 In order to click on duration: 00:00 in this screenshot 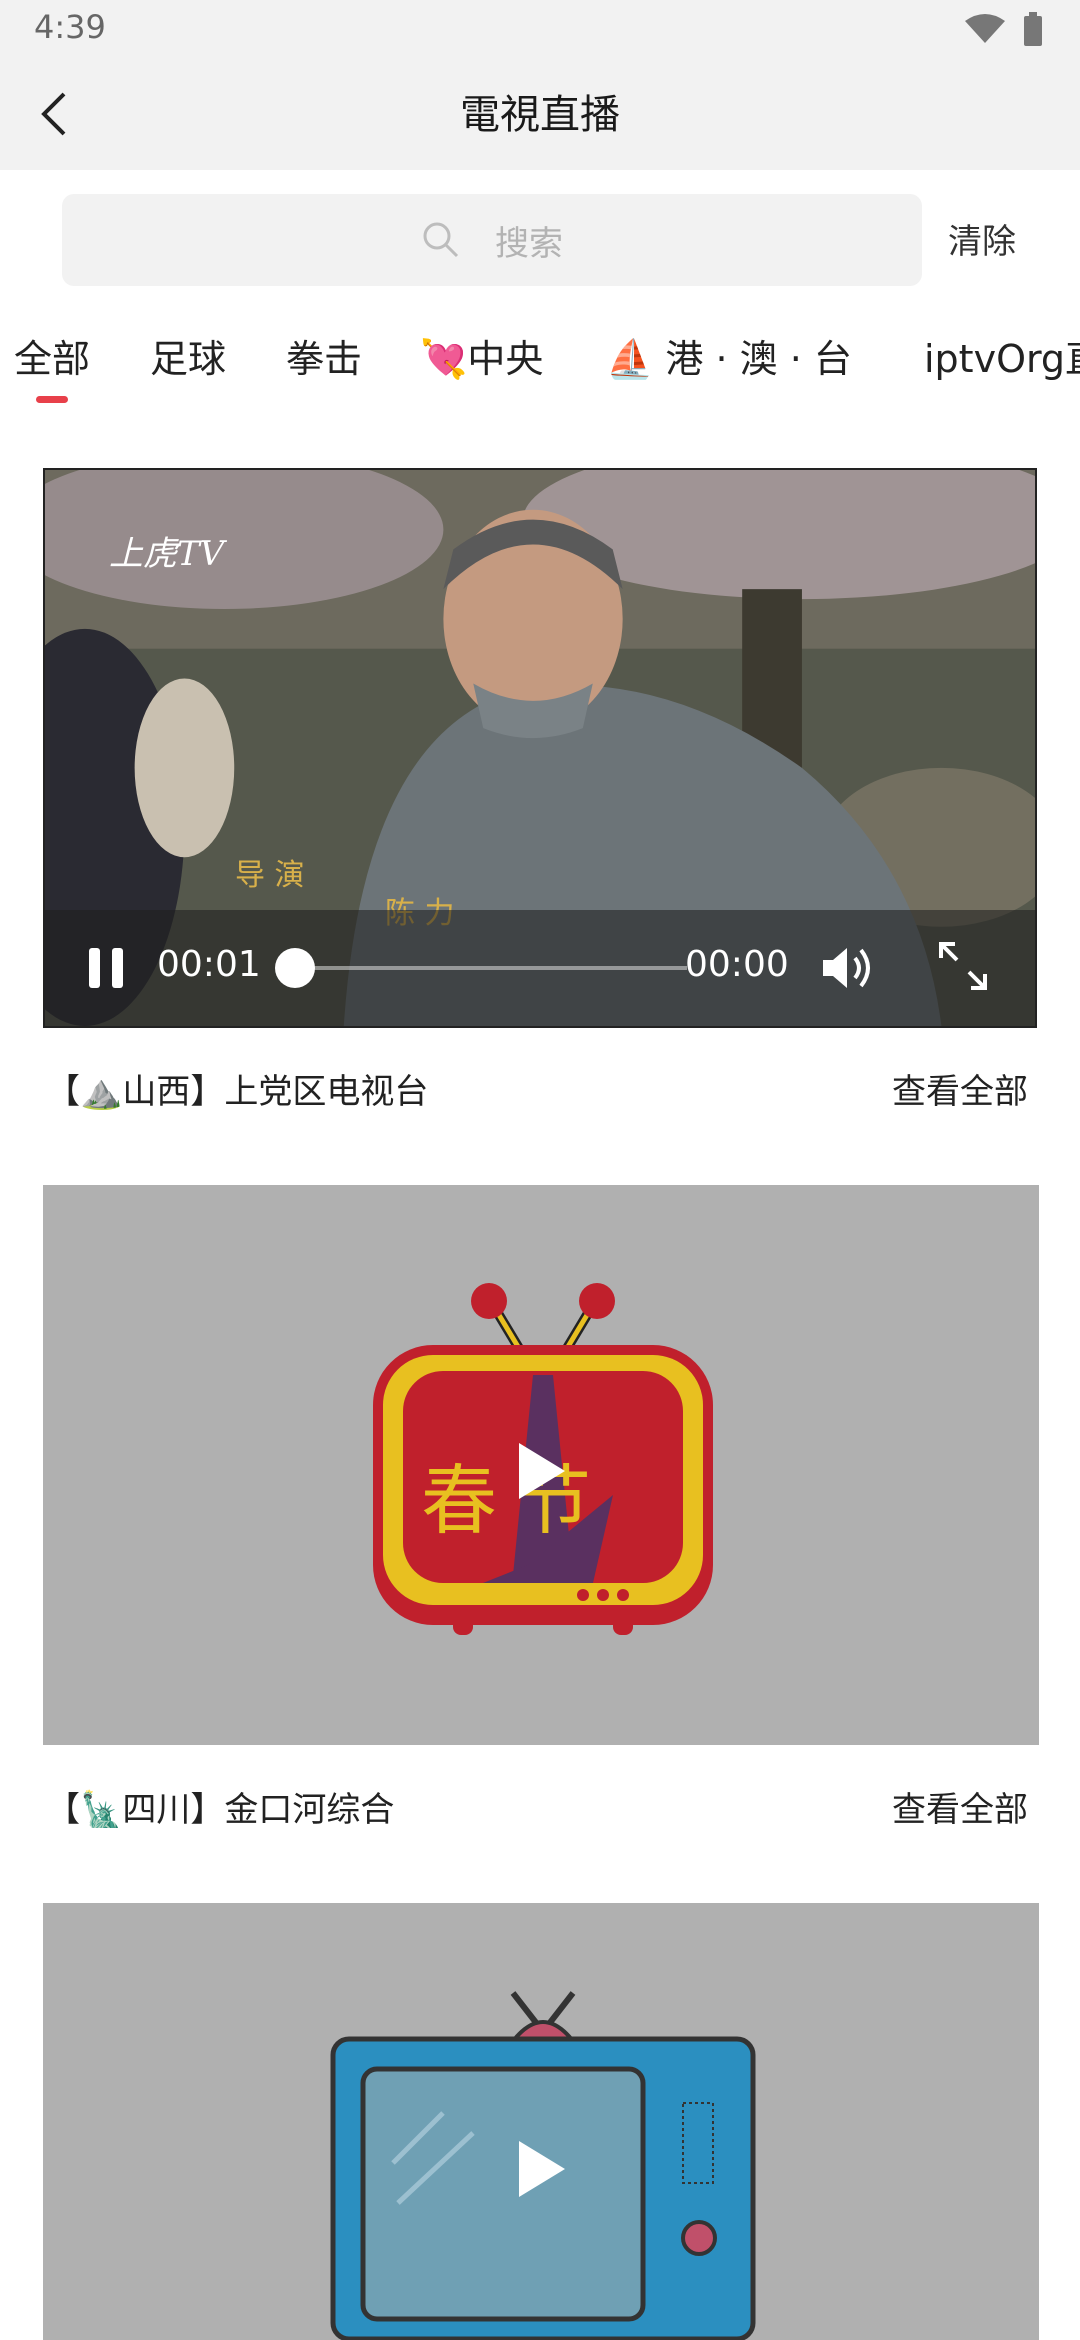, I will do `click(737, 964)`.